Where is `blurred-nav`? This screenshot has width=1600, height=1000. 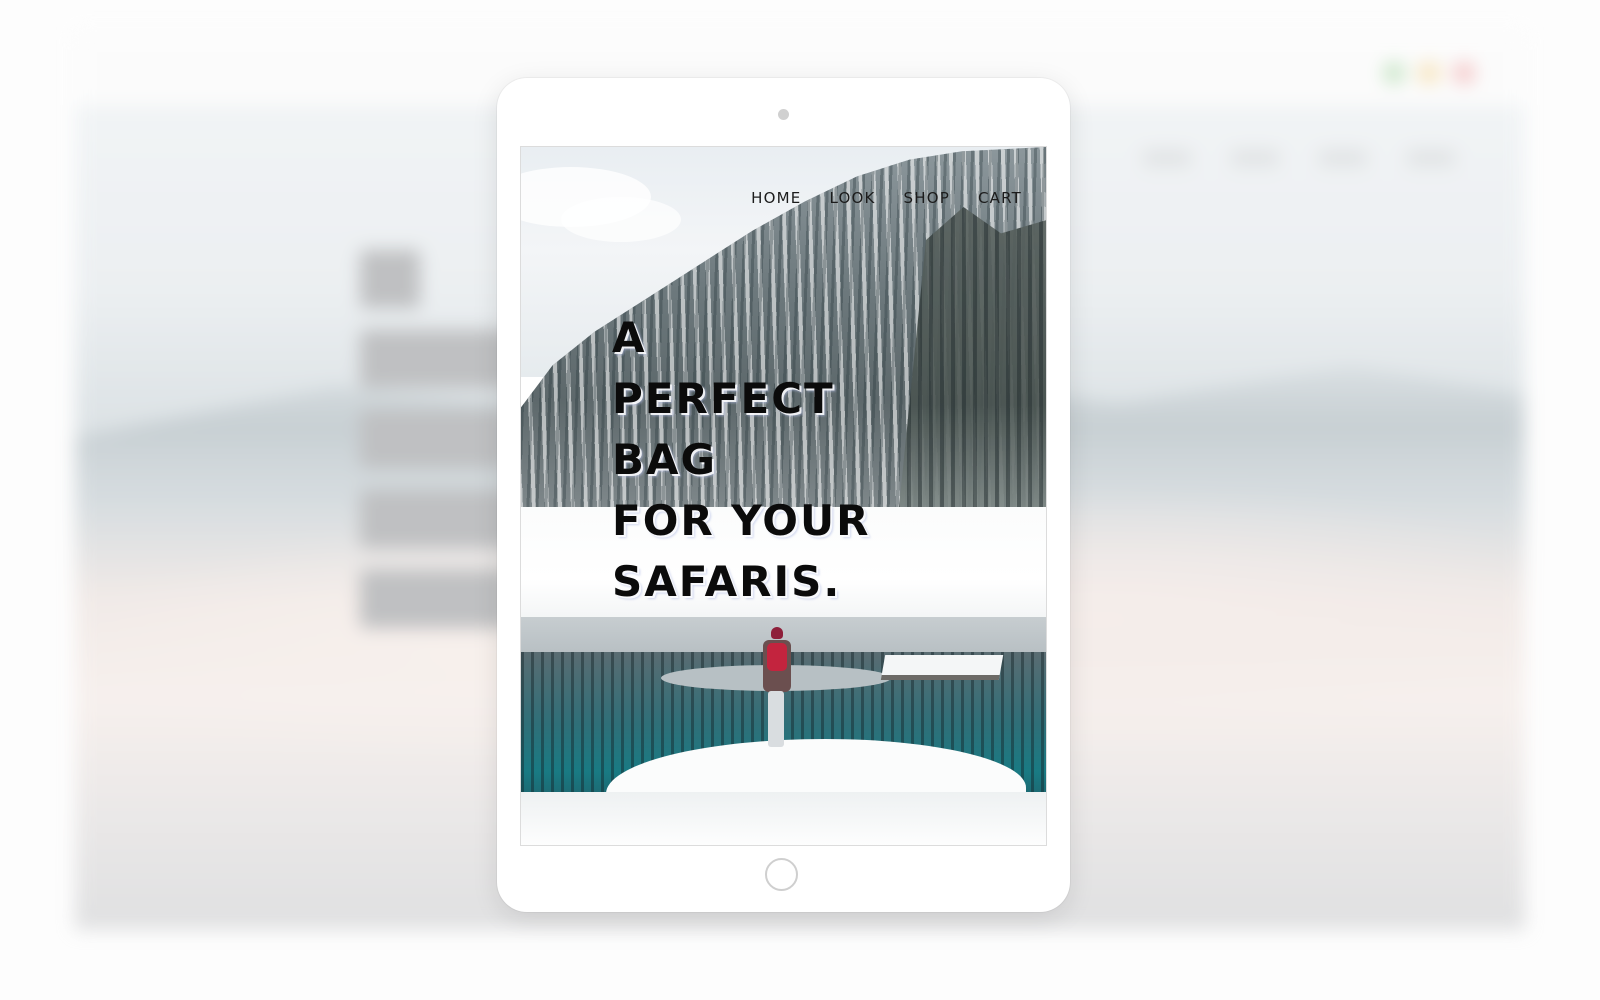
blurred-nav is located at coordinates (1299, 158).